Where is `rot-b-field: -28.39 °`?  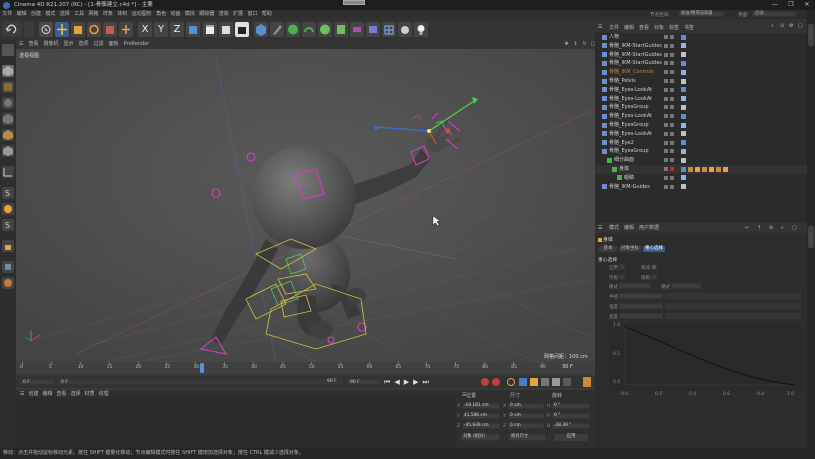 rot-b-field: -28.39 ° is located at coordinates (571, 426).